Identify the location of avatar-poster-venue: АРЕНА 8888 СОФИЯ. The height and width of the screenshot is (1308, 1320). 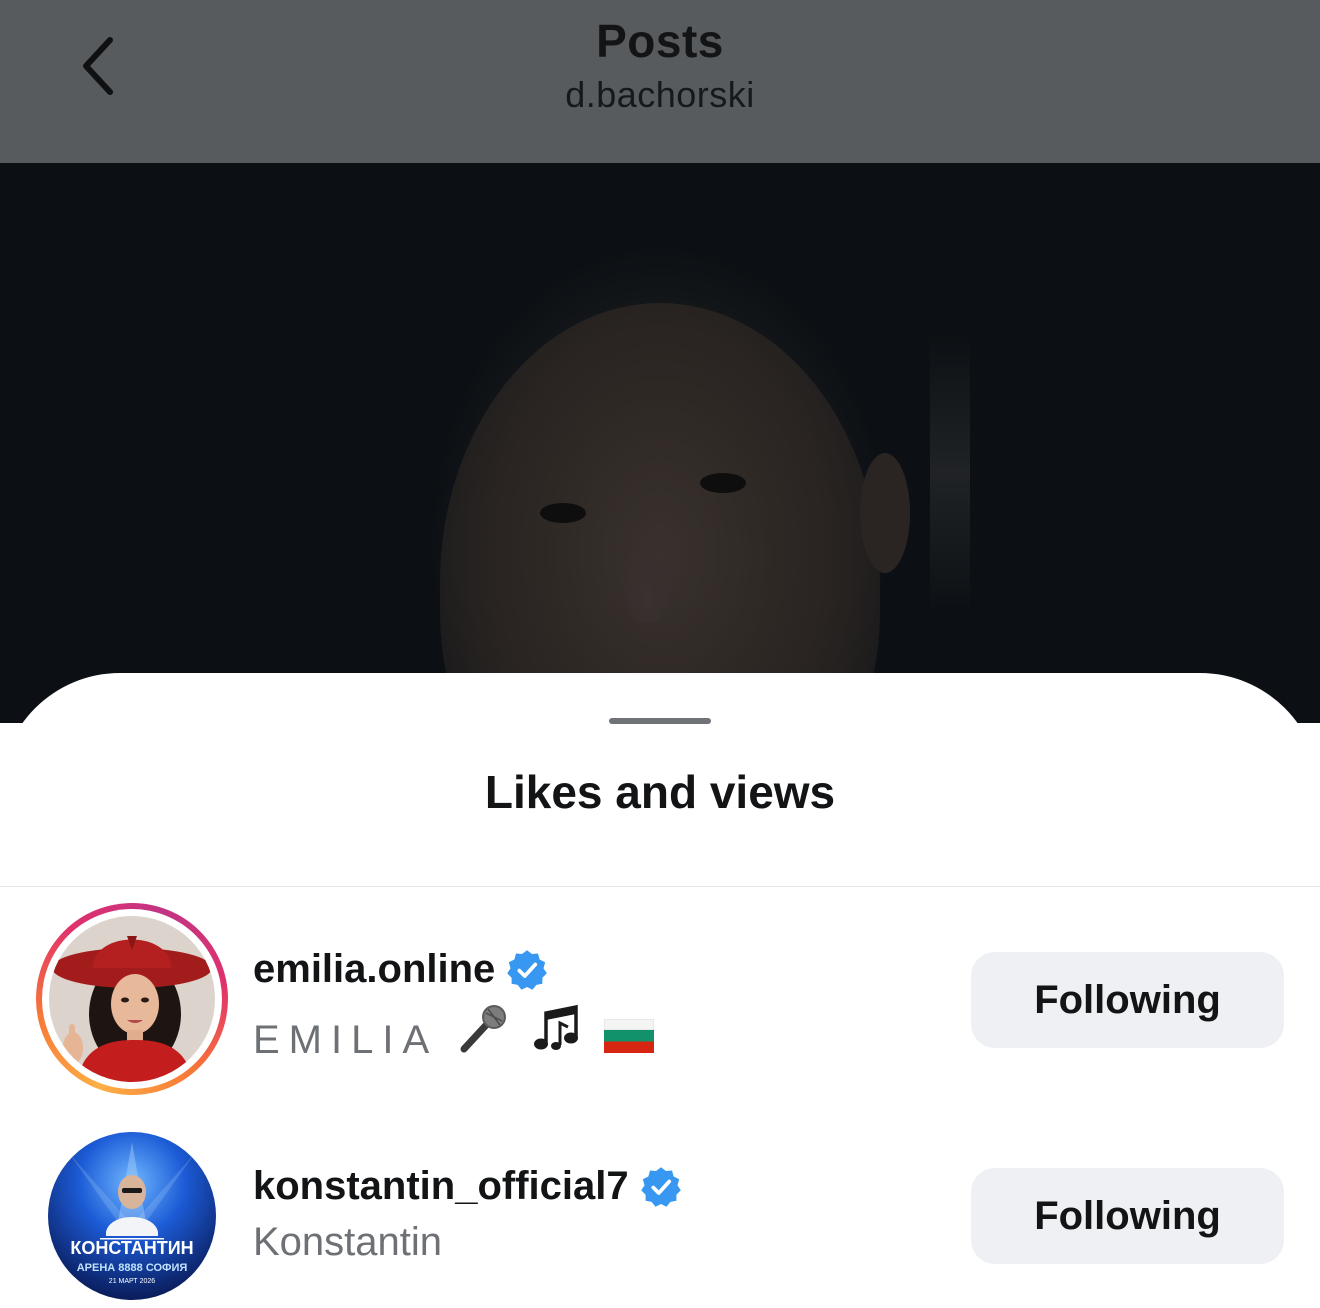
(132, 1268).